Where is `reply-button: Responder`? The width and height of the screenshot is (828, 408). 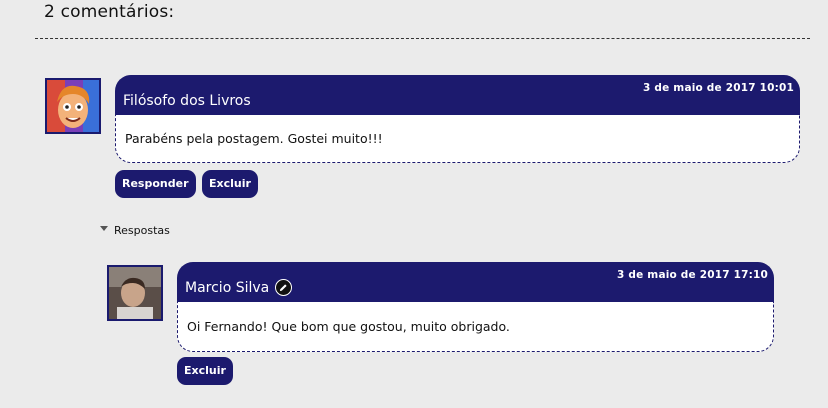
reply-button: Responder is located at coordinates (155, 184).